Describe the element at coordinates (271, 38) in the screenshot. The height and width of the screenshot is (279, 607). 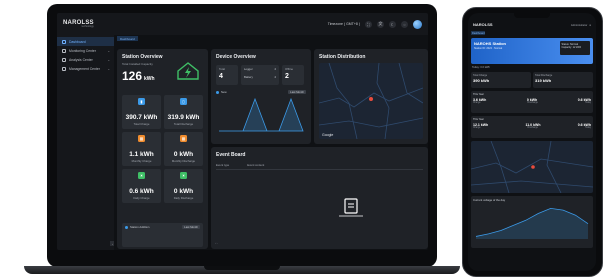
I see `tab-bar: Dashboard` at that location.